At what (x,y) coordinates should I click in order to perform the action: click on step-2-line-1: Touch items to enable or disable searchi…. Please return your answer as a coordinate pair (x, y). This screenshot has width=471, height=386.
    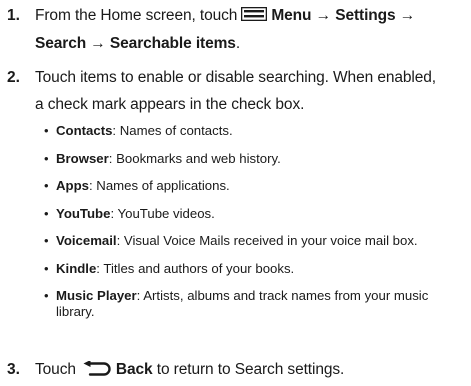
    Looking at the image, I should click on (235, 77).